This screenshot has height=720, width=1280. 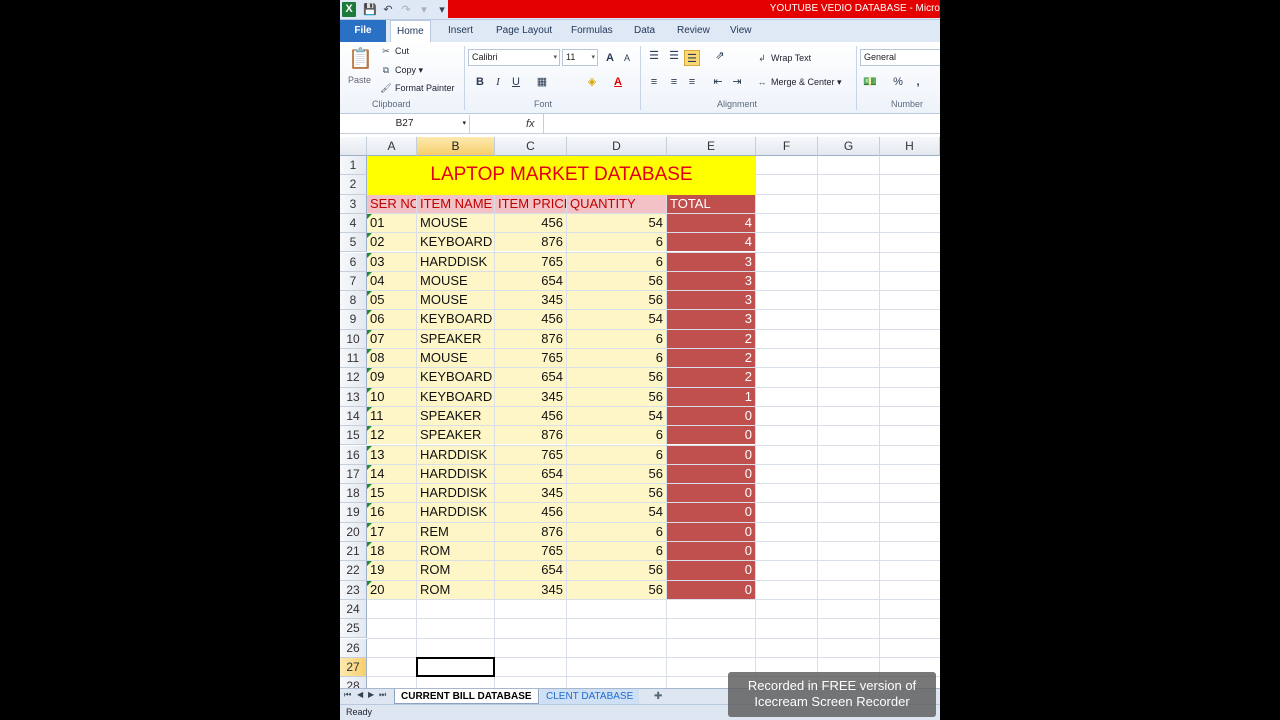 I want to click on data-cell: 08, so click(x=391, y=358).